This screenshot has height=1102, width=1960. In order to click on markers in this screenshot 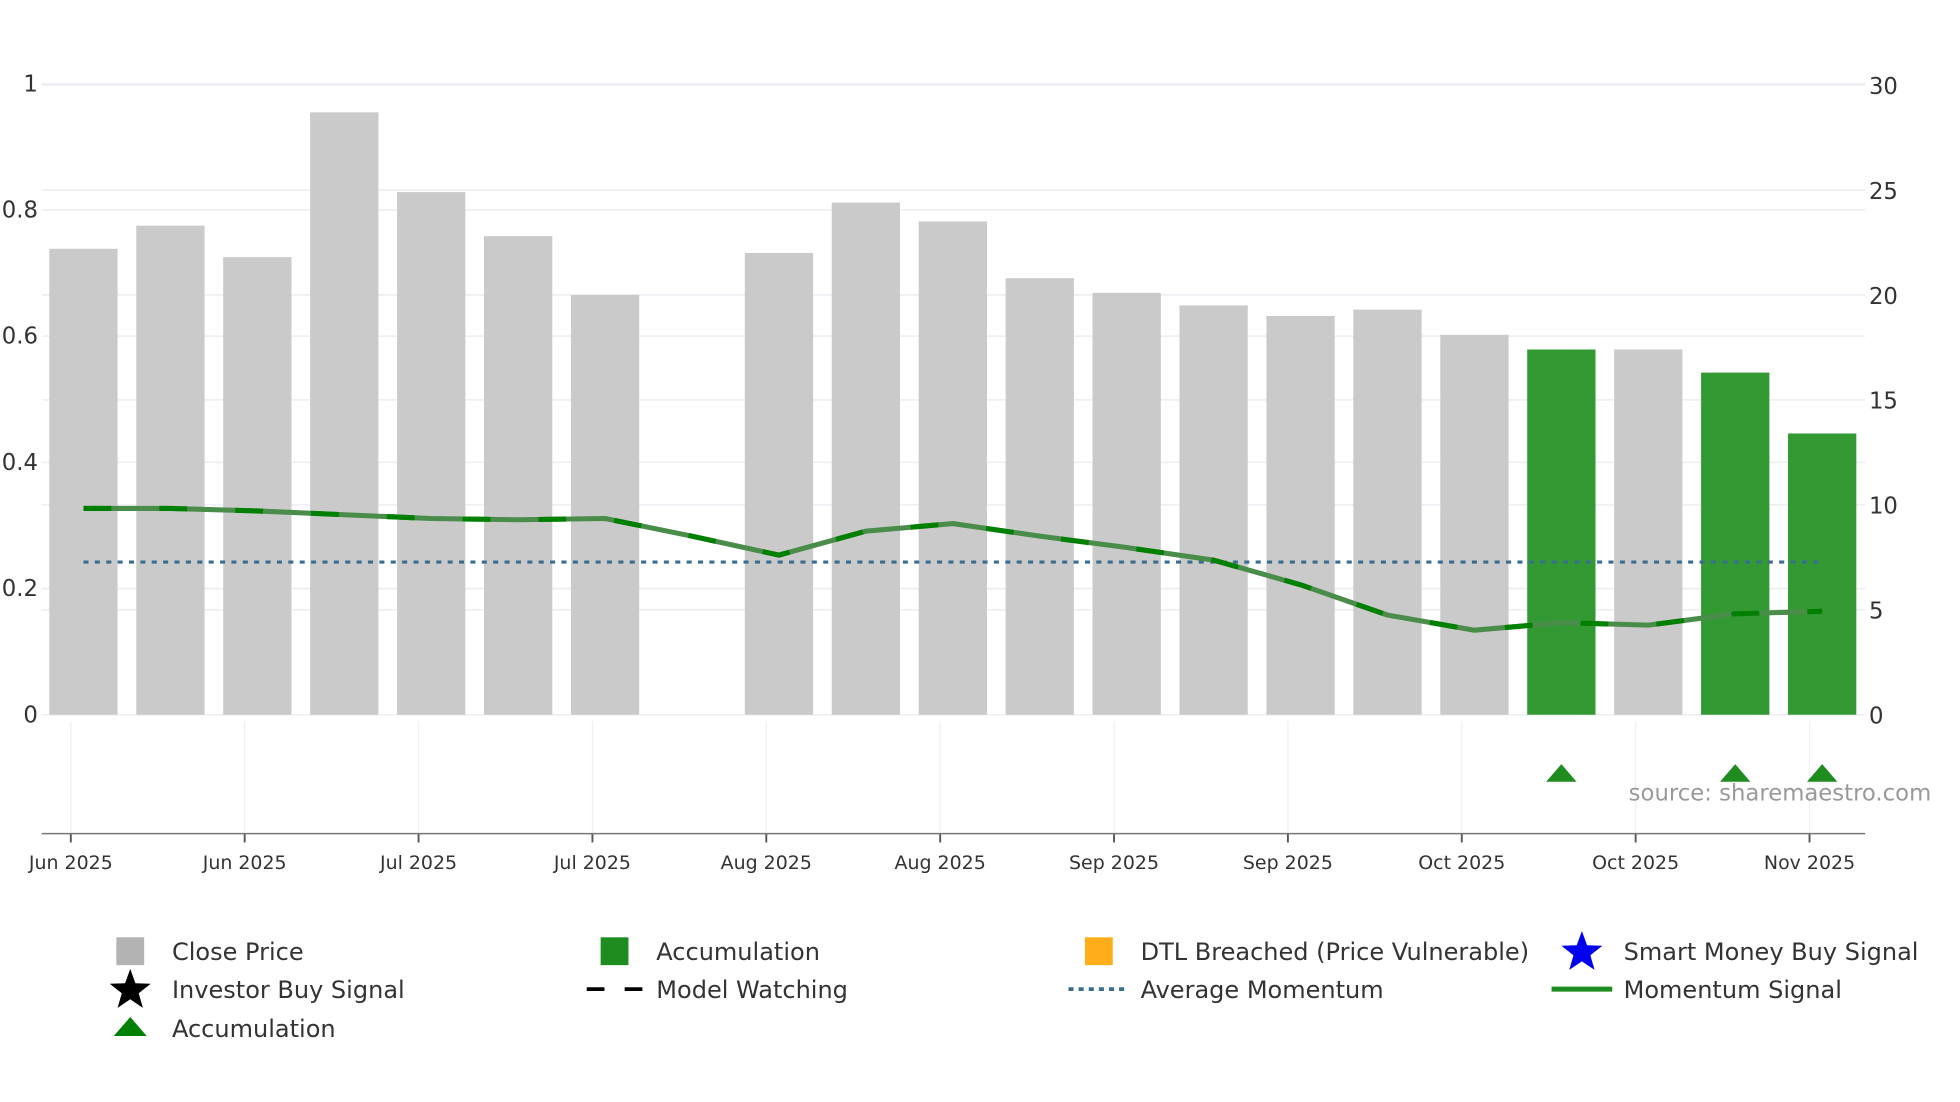, I will do `click(1692, 773)`.